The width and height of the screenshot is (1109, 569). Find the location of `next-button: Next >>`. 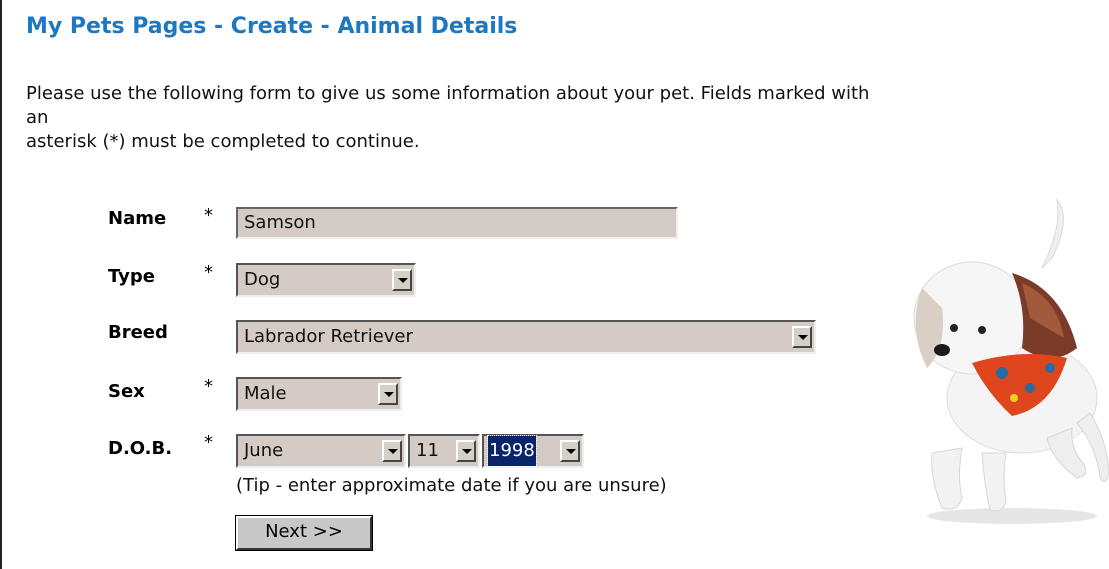

next-button: Next >> is located at coordinates (304, 533).